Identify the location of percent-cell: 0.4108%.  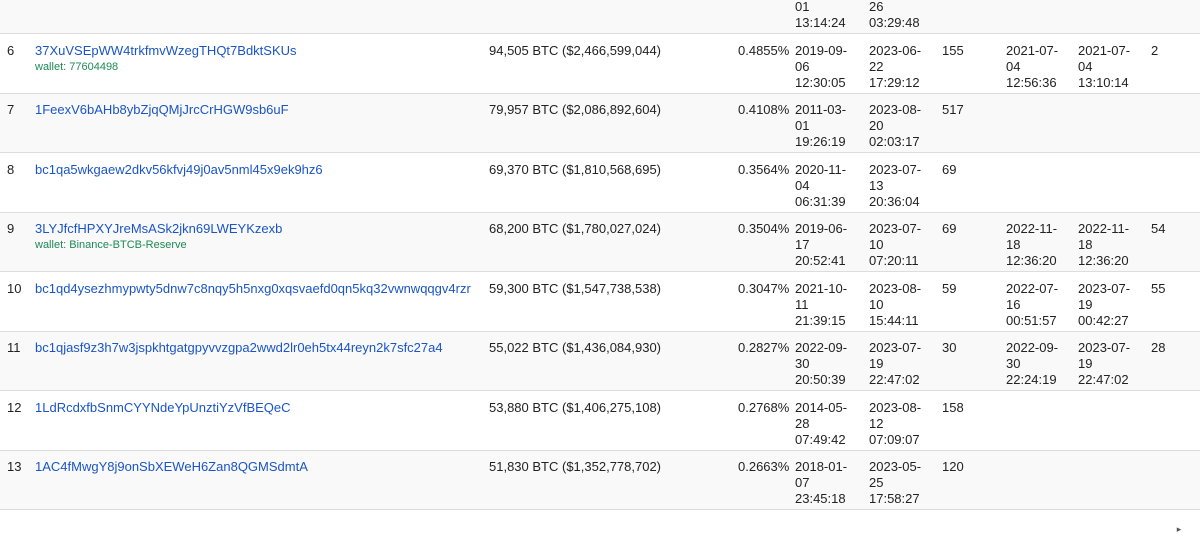
(764, 109).